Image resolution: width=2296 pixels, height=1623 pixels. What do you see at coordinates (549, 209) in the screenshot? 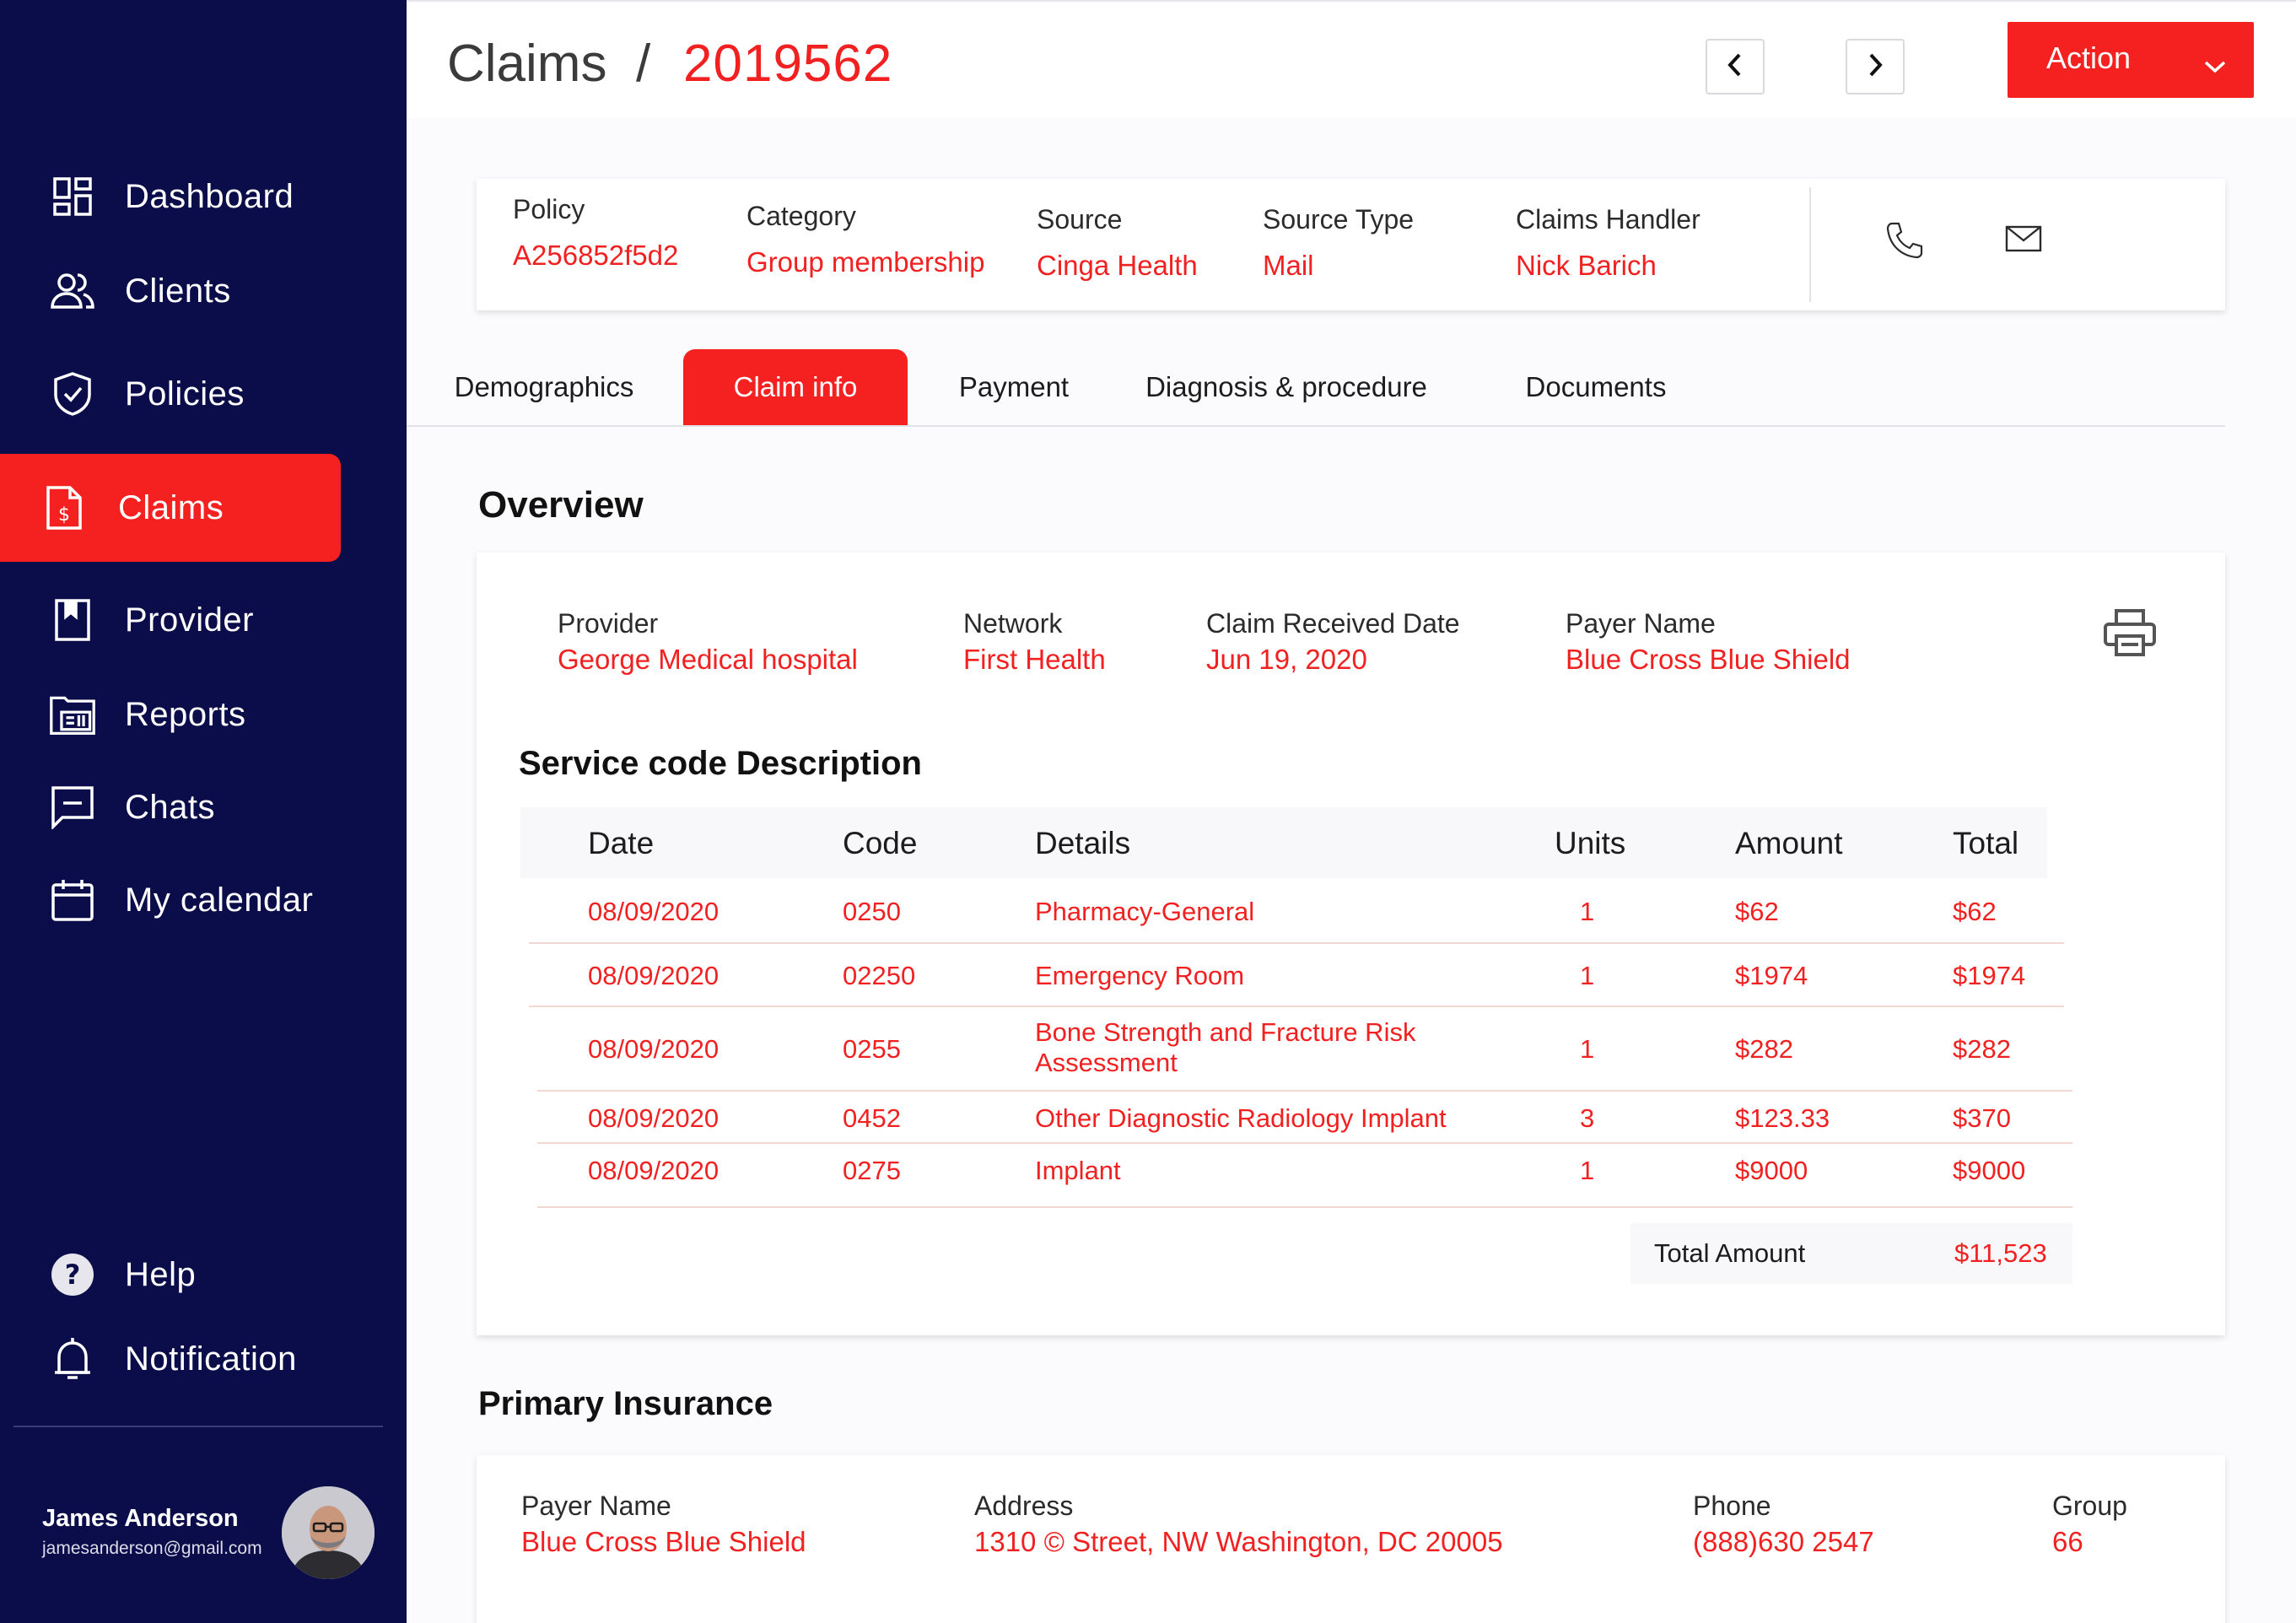
I see `policy-label: Policy` at bounding box center [549, 209].